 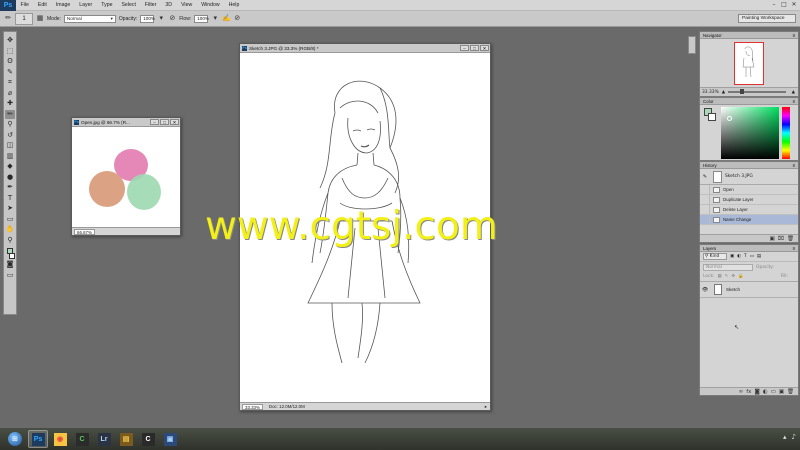 What do you see at coordinates (784, 5) in the screenshot?
I see `maximize-button: □` at bounding box center [784, 5].